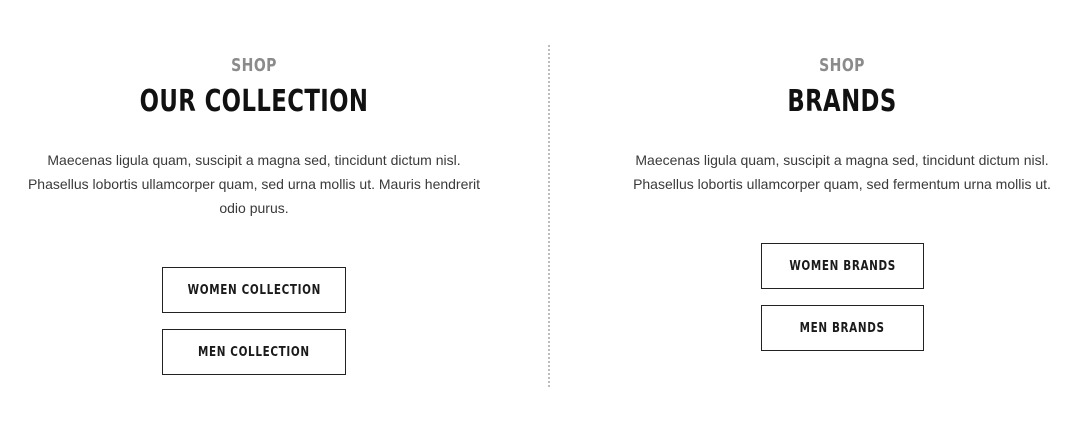 The height and width of the screenshot is (422, 1086). I want to click on section-title: BRANDS, so click(842, 101).